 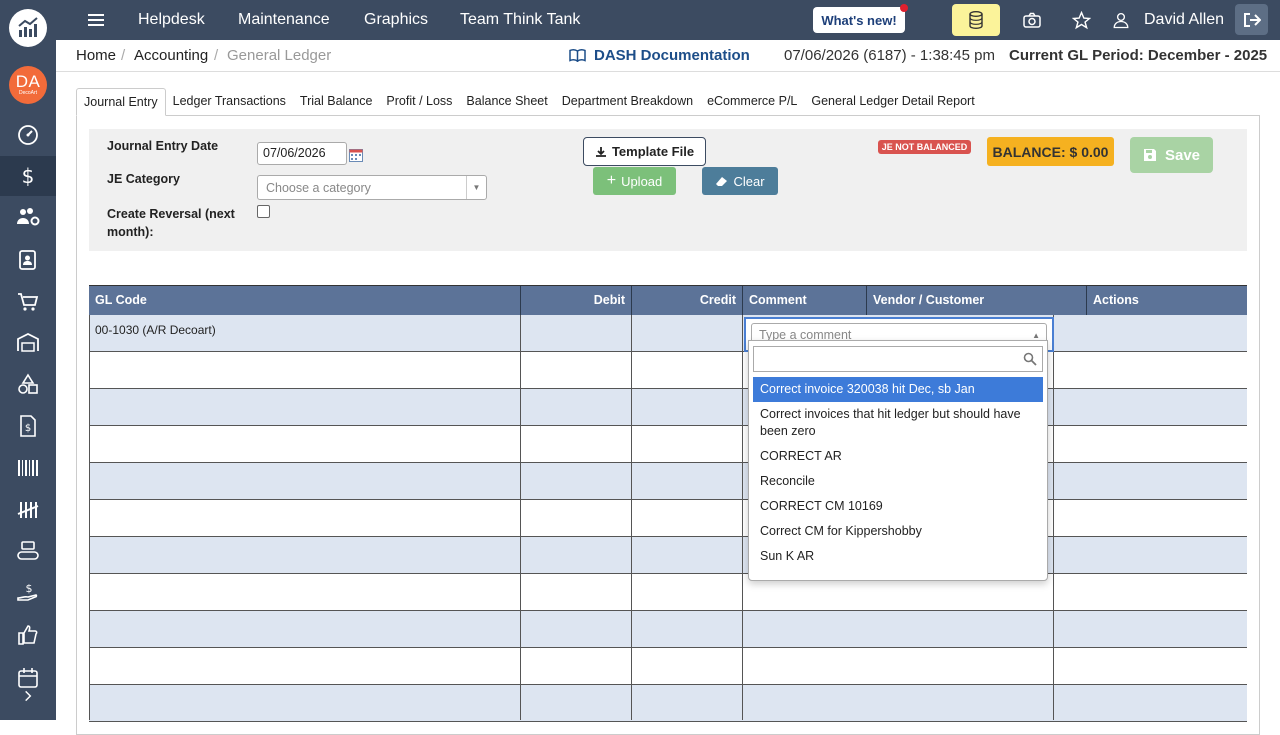 What do you see at coordinates (1081, 20) in the screenshot?
I see `star-icon` at bounding box center [1081, 20].